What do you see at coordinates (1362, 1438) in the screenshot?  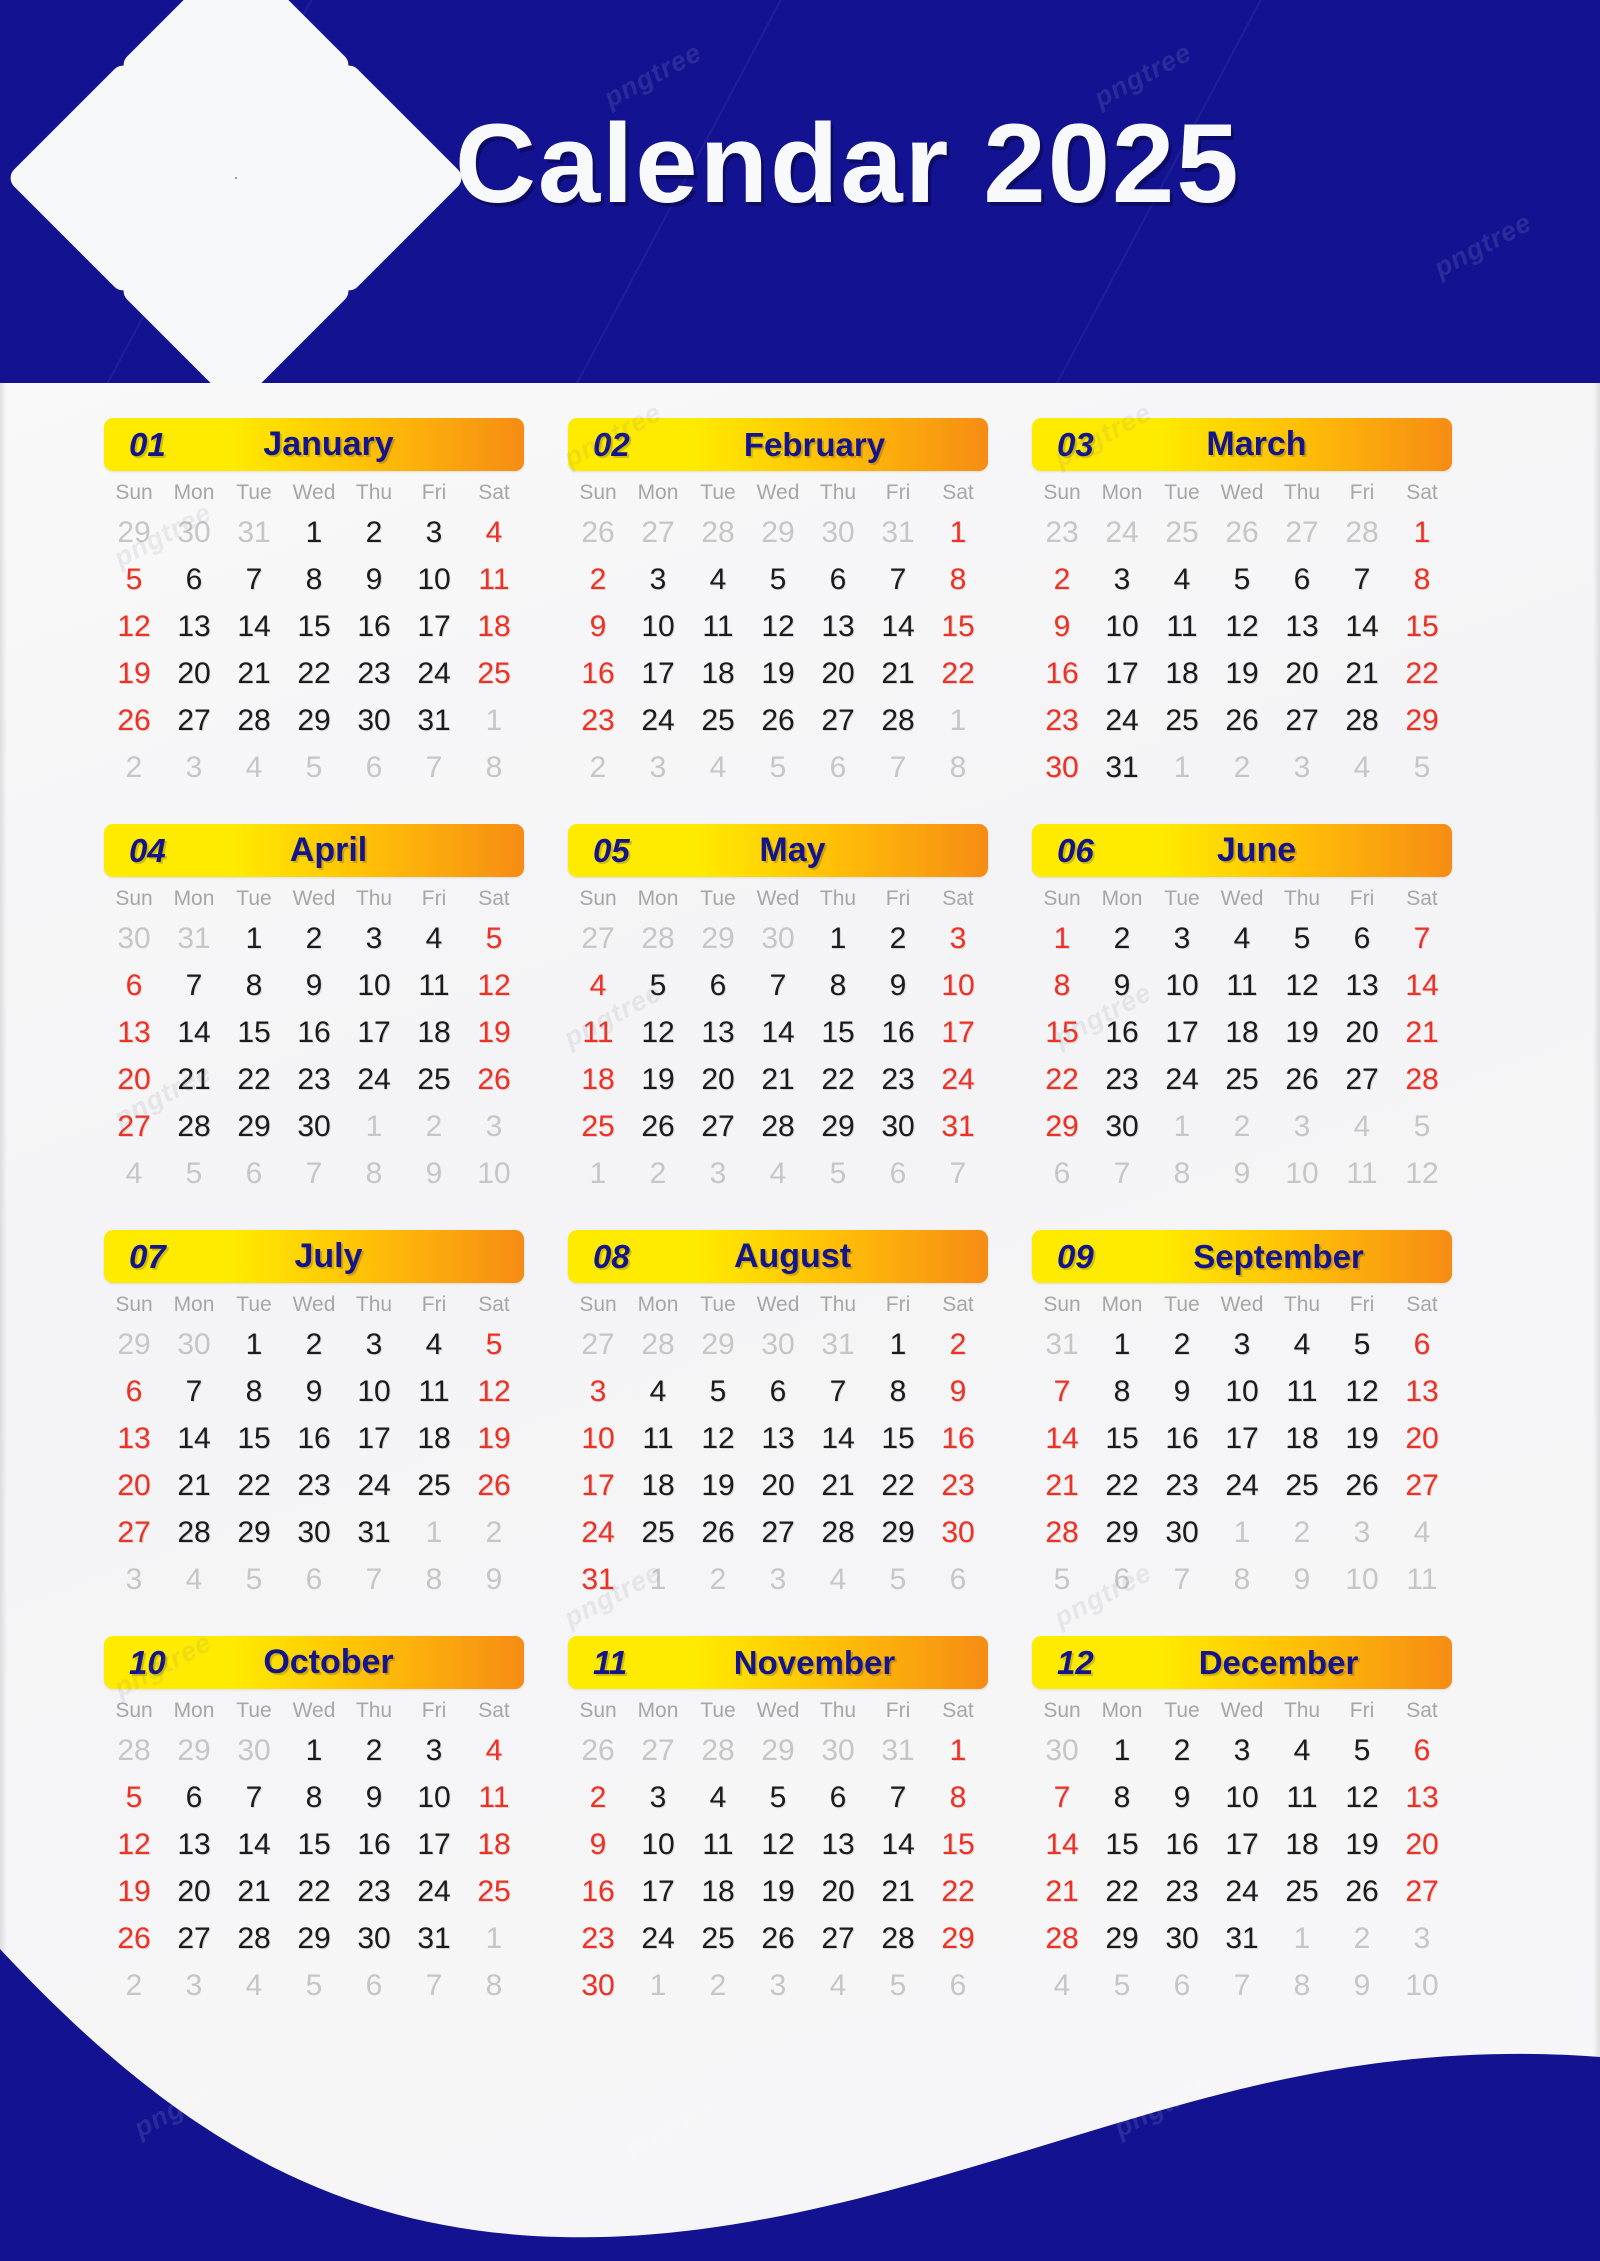 I see `day-cell: 19` at bounding box center [1362, 1438].